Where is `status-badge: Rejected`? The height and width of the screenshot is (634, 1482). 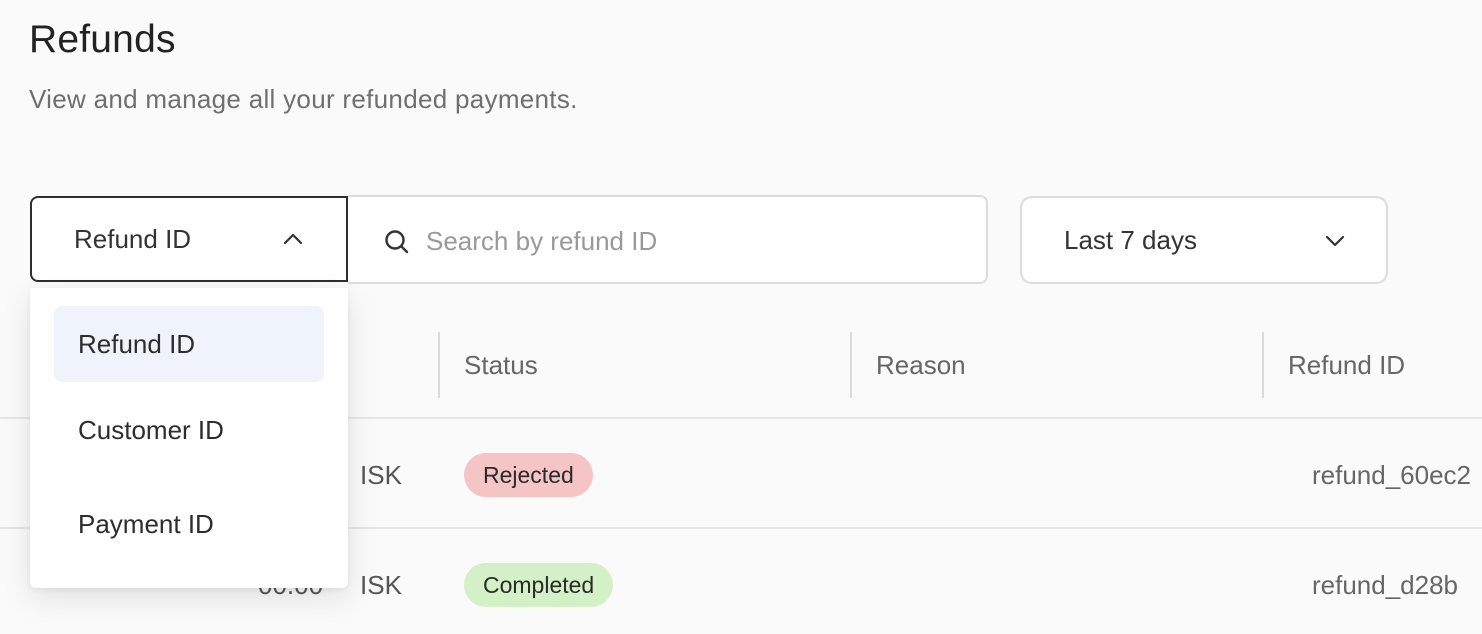 status-badge: Rejected is located at coordinates (528, 475).